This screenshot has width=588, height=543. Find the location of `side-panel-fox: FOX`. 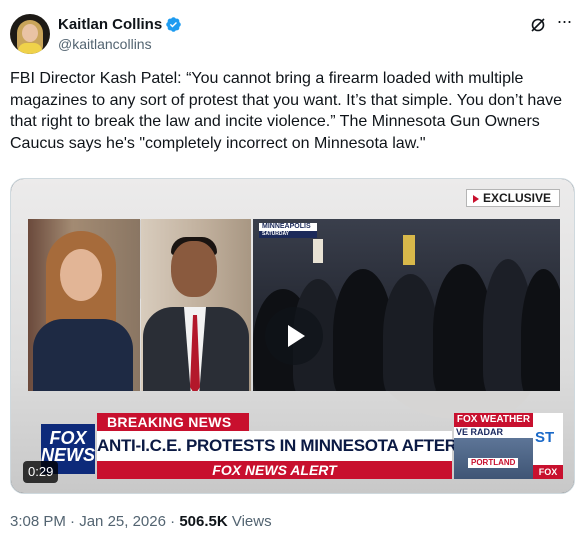

side-panel-fox: FOX is located at coordinates (548, 472).